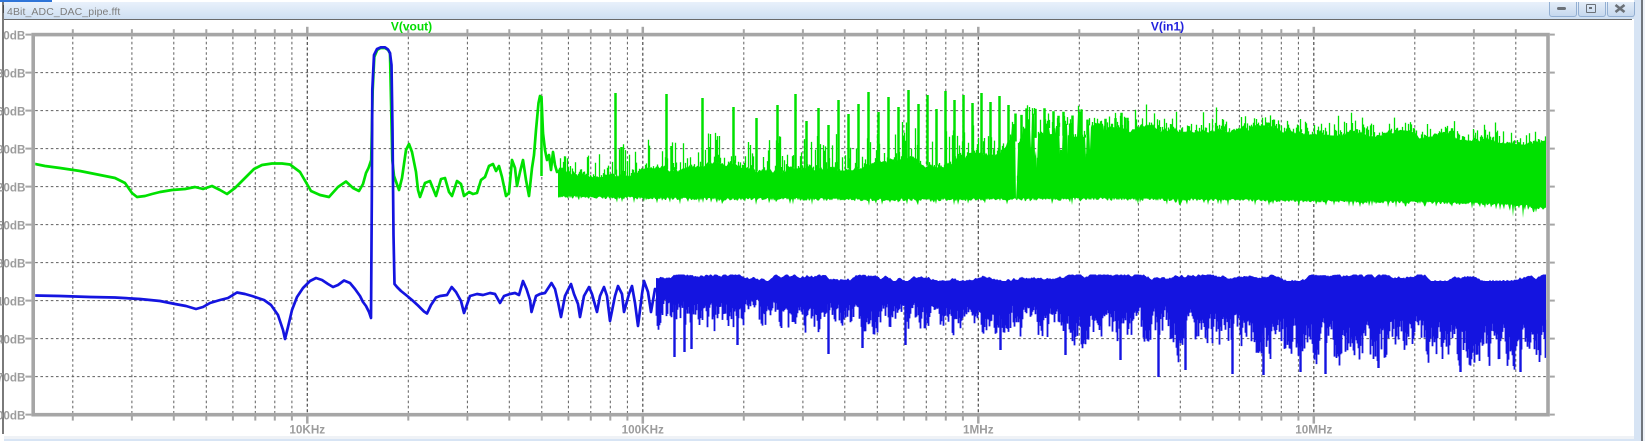  I want to click on svg-text: -240dB, so click(12, 339).